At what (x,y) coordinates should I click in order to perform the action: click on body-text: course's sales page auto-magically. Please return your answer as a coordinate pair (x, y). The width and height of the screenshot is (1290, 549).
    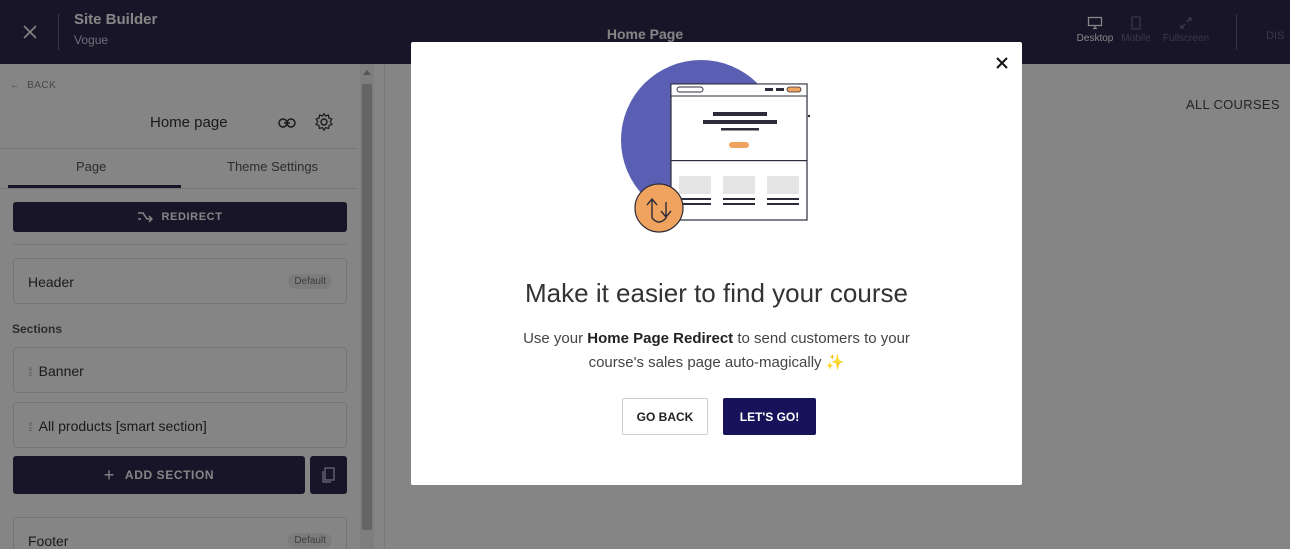
    Looking at the image, I should click on (705, 362).